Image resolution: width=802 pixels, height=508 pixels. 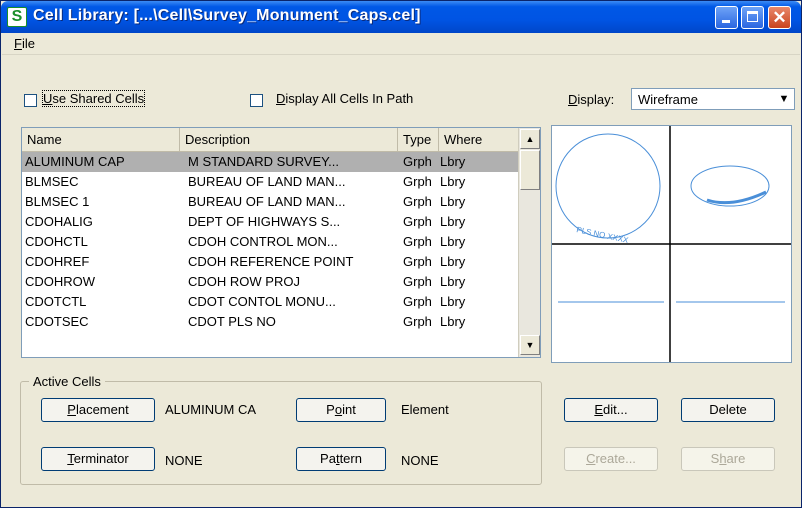 What do you see at coordinates (420, 460) in the screenshot?
I see `pattern-value: NONE` at bounding box center [420, 460].